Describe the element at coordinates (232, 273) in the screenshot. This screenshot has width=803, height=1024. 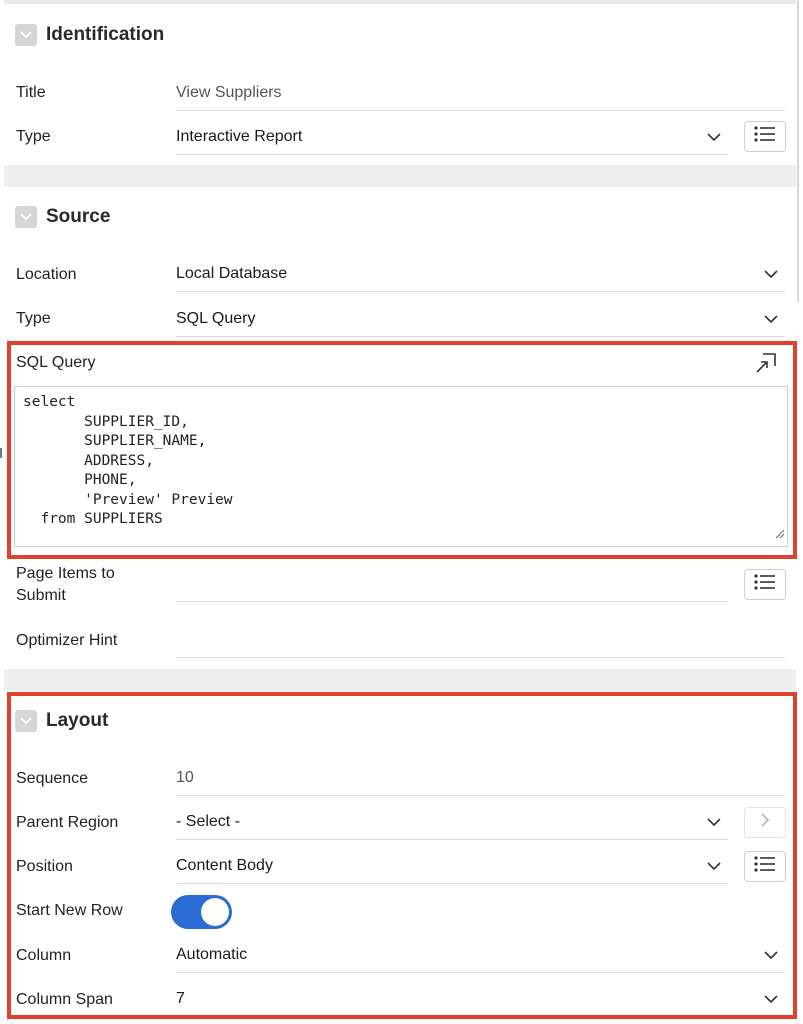
I see `location-value: Local Database` at that location.